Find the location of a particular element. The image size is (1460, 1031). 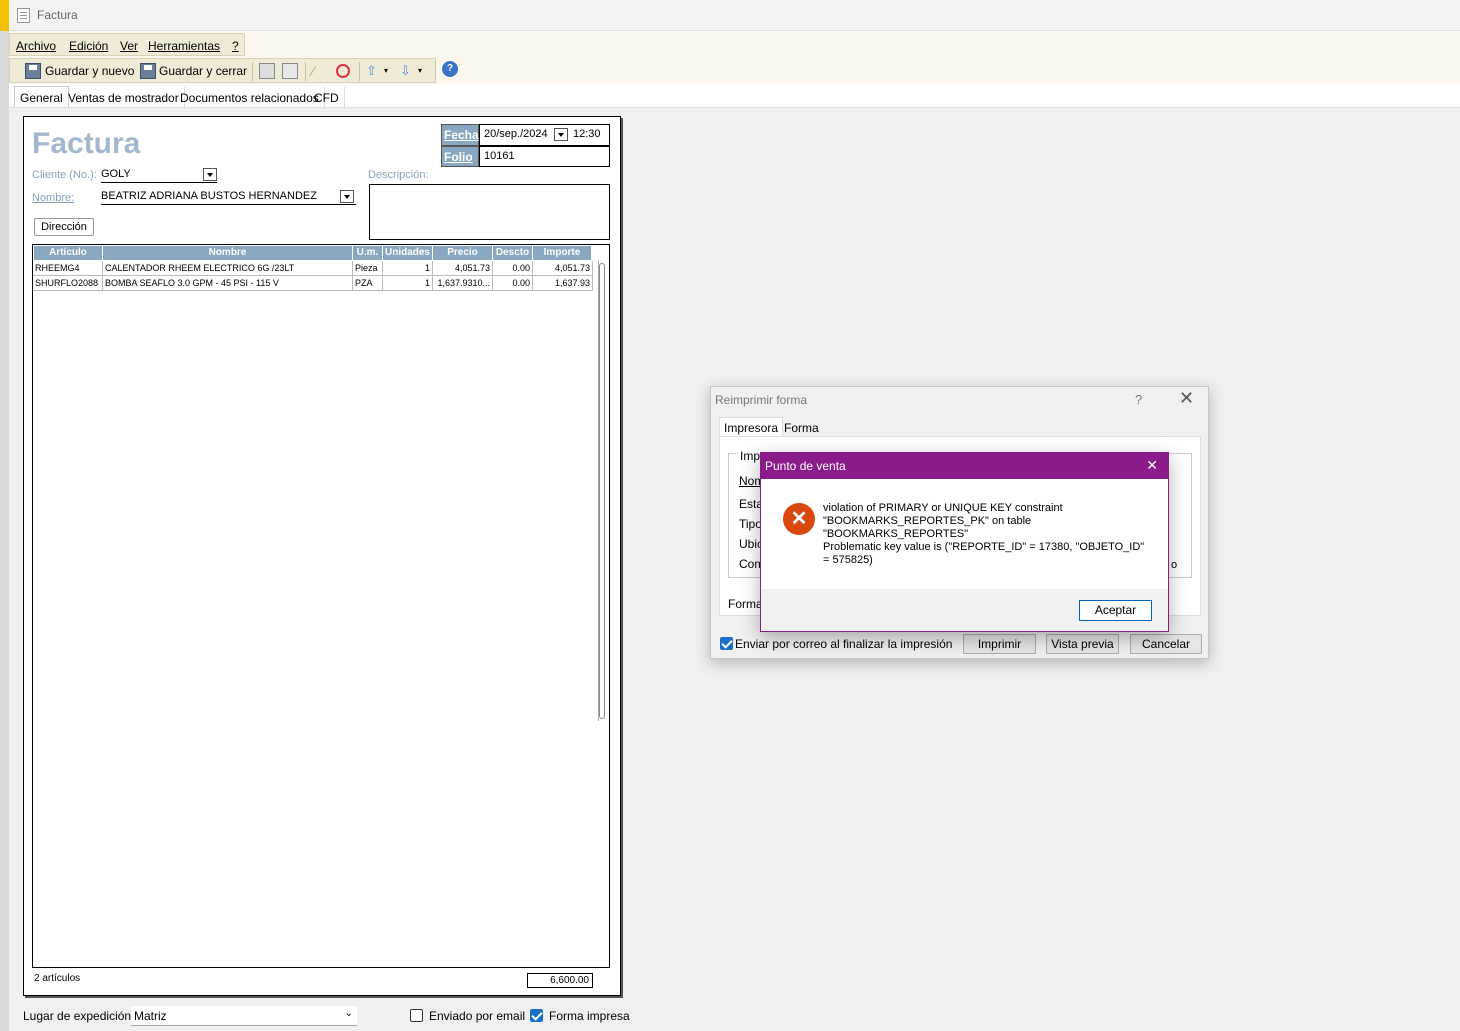

forma-impresa-checkbox is located at coordinates (536, 1015).